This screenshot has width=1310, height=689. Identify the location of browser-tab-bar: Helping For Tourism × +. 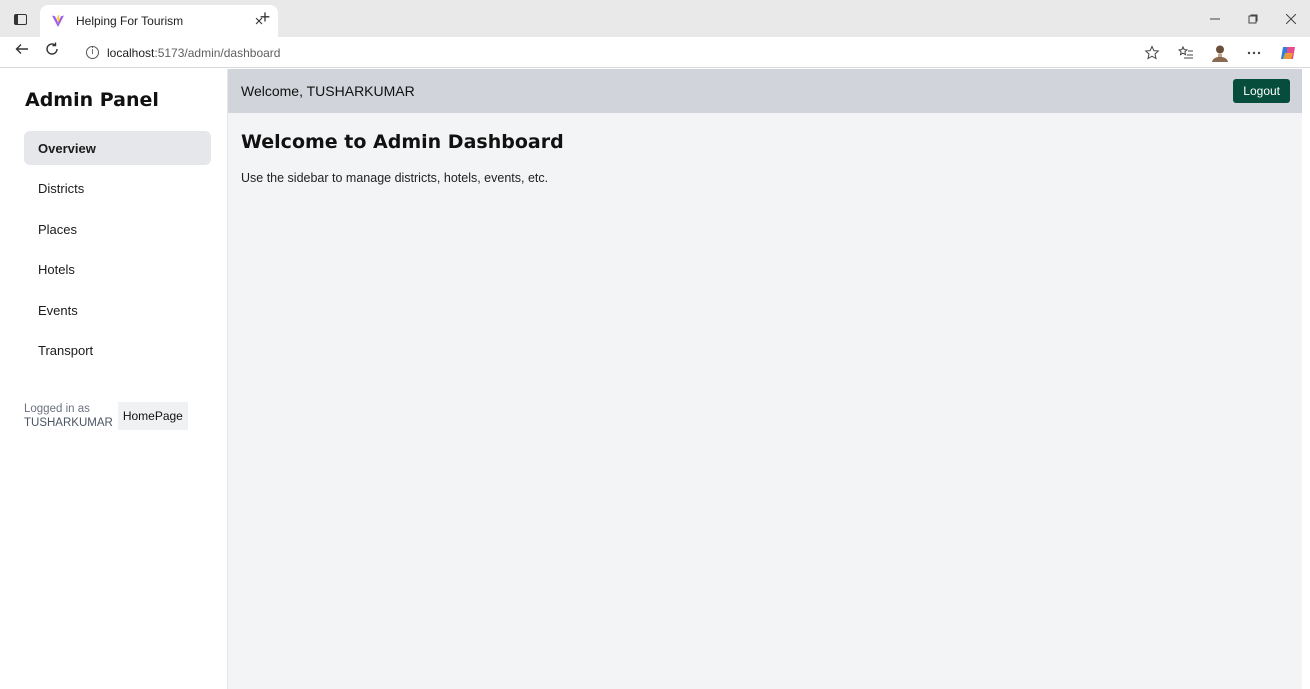
(655, 18).